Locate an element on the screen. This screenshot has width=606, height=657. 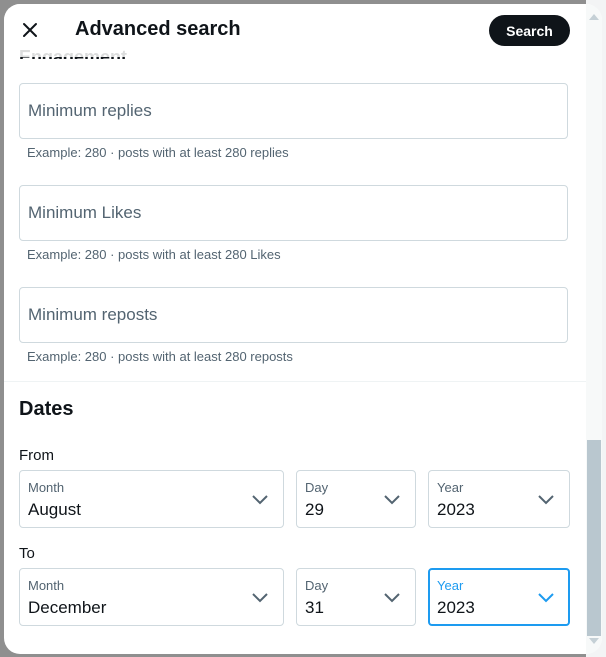
minimum-replies-input is located at coordinates (293, 111).